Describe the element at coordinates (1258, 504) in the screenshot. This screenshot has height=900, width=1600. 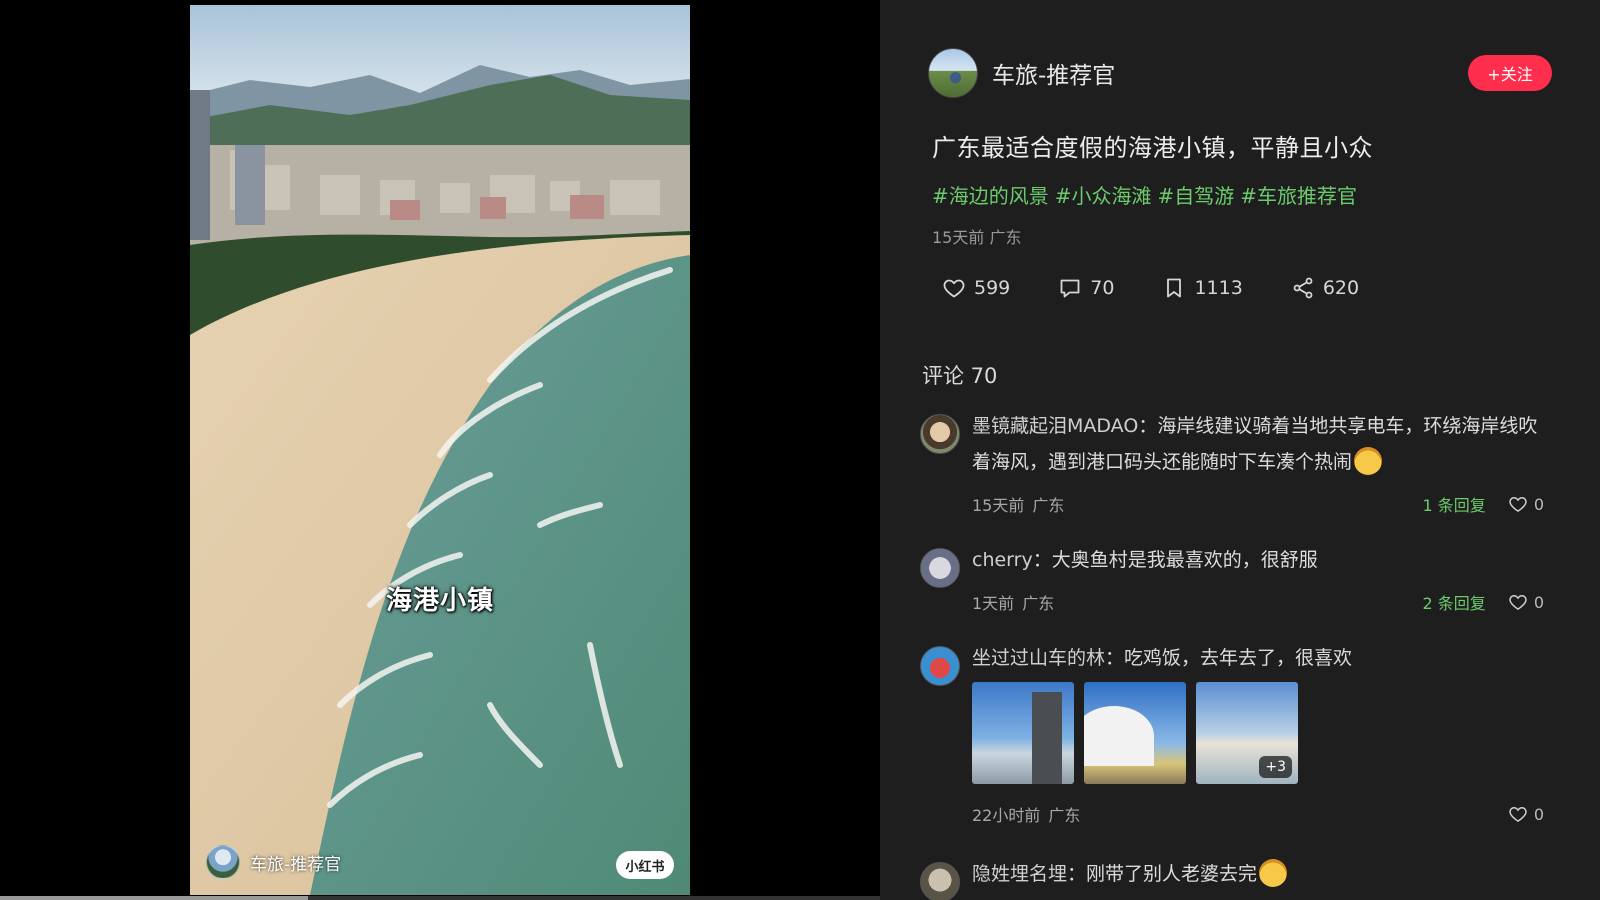
I see `comment-meta: 15天前 广东 1 条回复 0` at that location.